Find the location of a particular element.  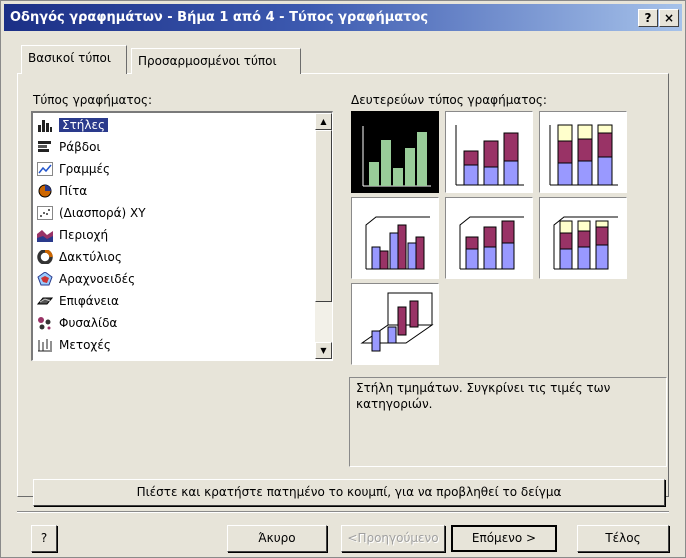

line-chart-icon is located at coordinates (45, 169).